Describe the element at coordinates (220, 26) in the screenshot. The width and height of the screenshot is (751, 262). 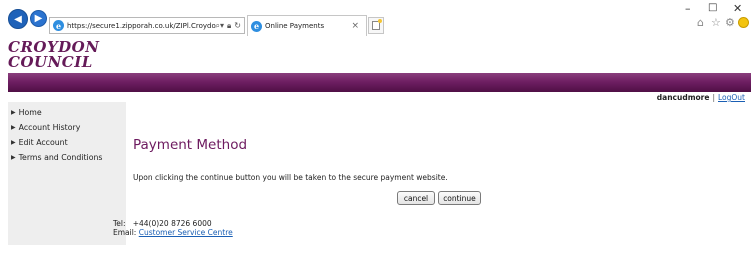
I see `search-icon: ⌕▾` at that location.